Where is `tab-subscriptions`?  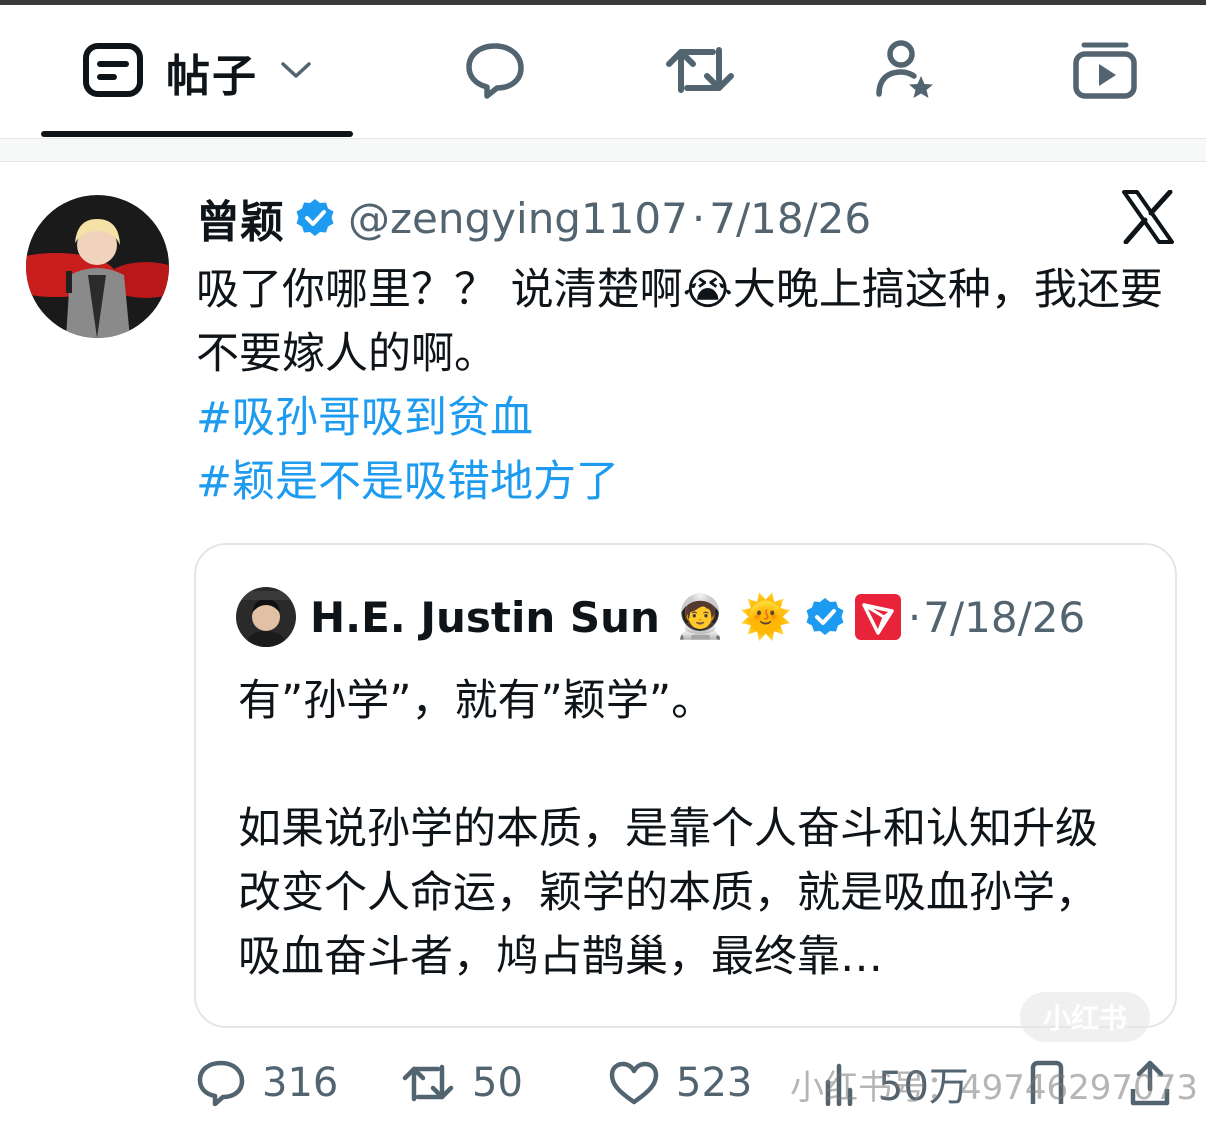 tab-subscriptions is located at coordinates (905, 71).